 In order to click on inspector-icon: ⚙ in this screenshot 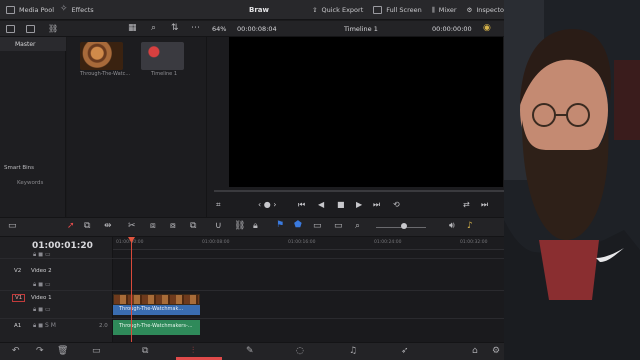, I will do `click(469, 10)`.